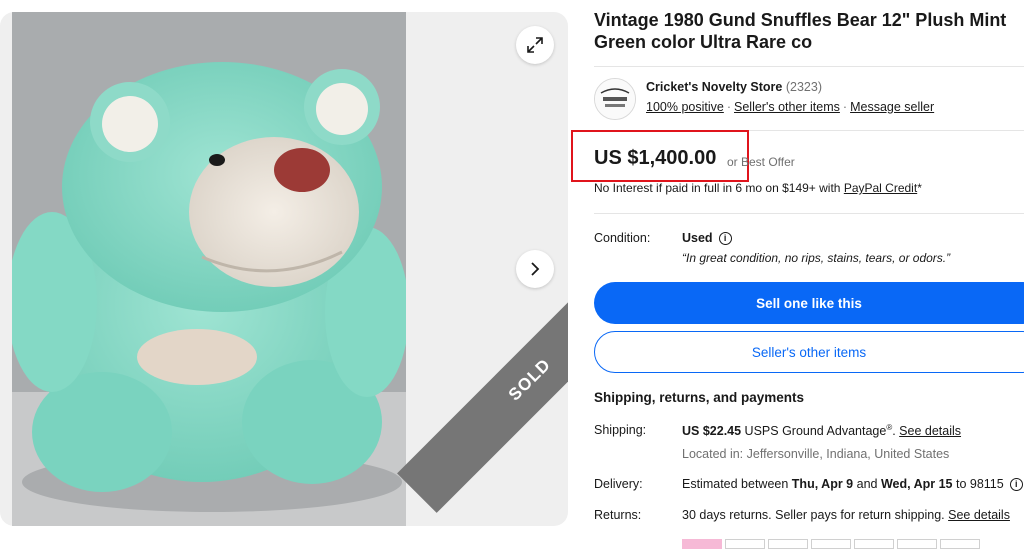  I want to click on seller-positive-link: 100% positive, so click(685, 107).